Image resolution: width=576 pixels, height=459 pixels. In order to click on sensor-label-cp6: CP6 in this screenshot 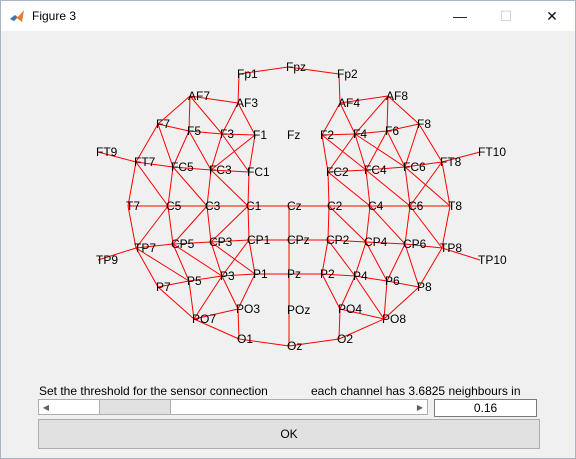, I will do `click(415, 244)`.